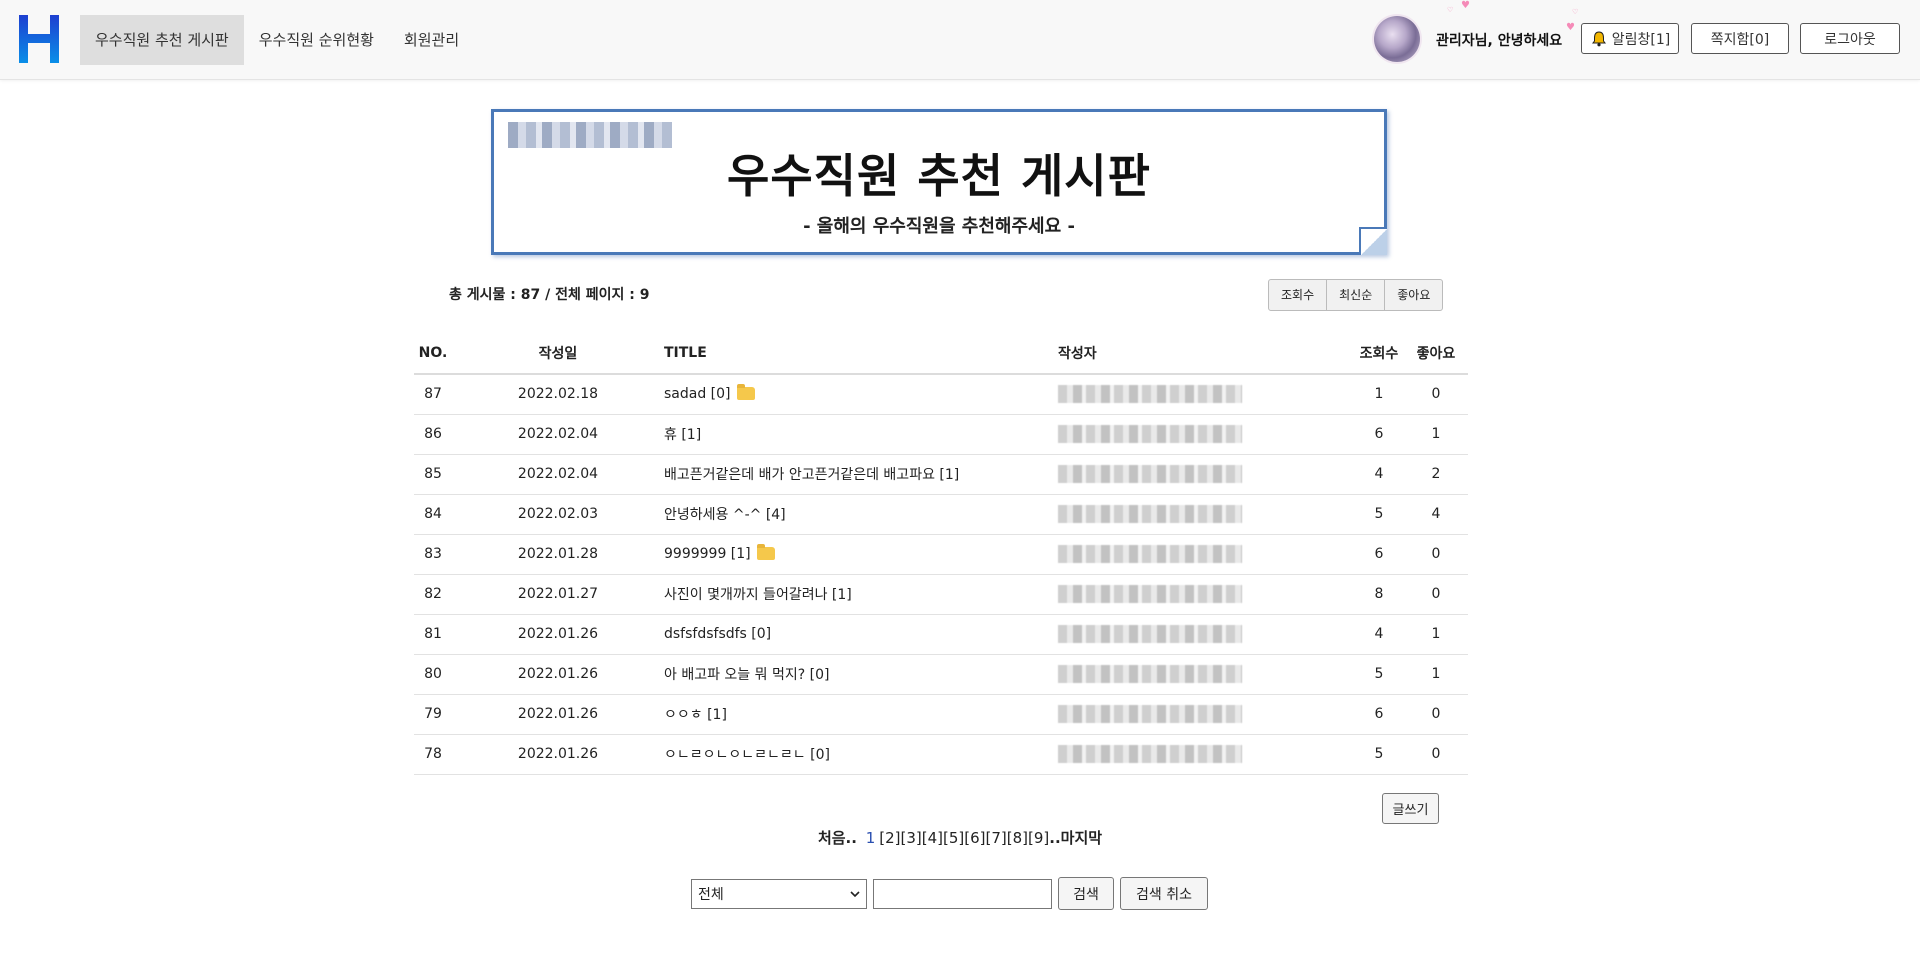  Describe the element at coordinates (558, 514) in the screenshot. I see `row-date: 2022.02.03` at that location.